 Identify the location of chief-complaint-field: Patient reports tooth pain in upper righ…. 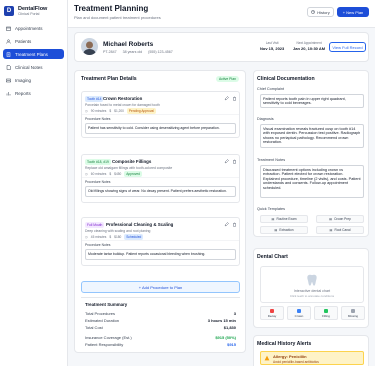
(312, 101).